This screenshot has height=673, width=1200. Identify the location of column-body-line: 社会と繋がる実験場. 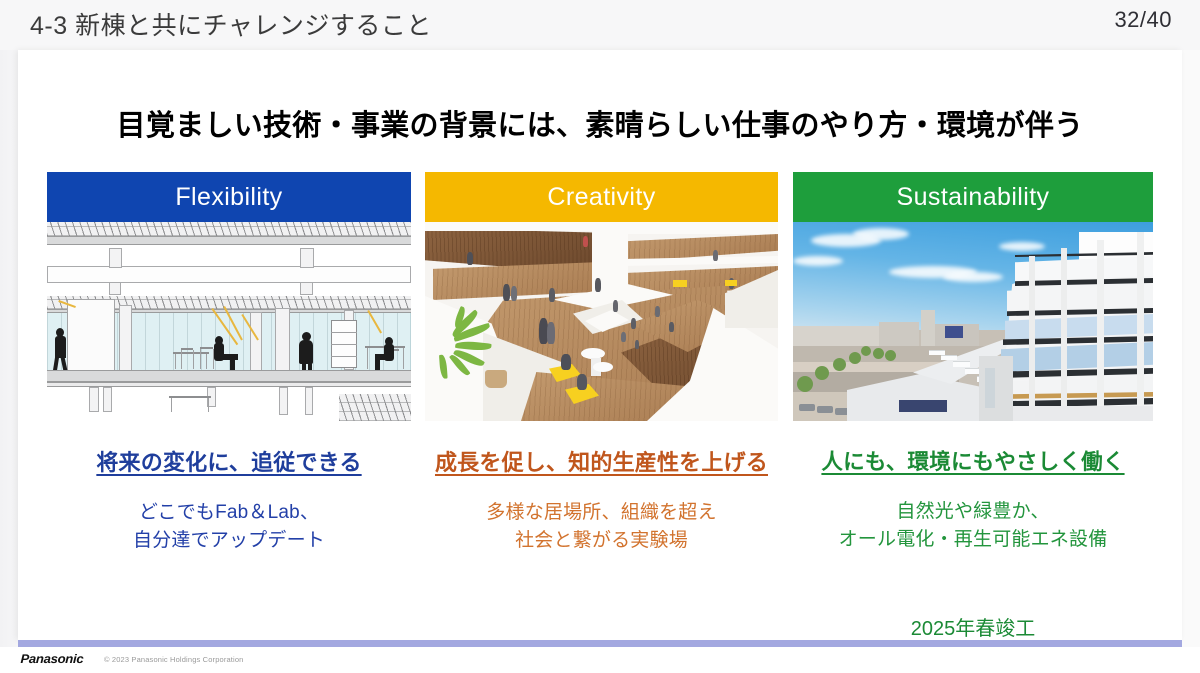
(601, 540).